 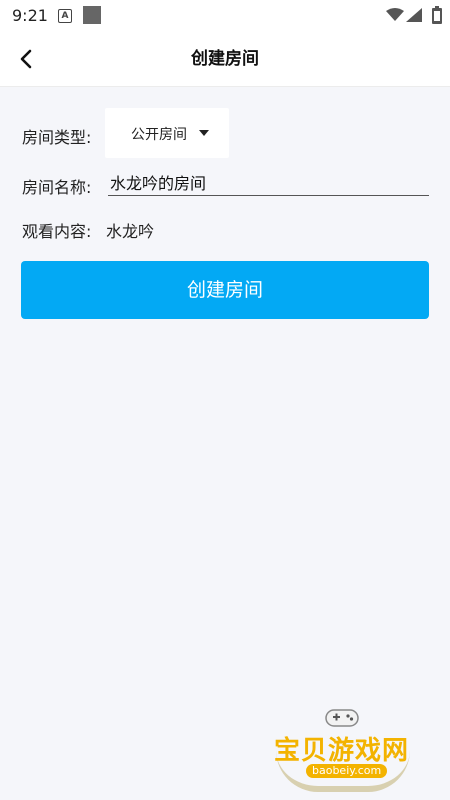 What do you see at coordinates (57, 137) in the screenshot?
I see `room-type-label: 房间类型:` at bounding box center [57, 137].